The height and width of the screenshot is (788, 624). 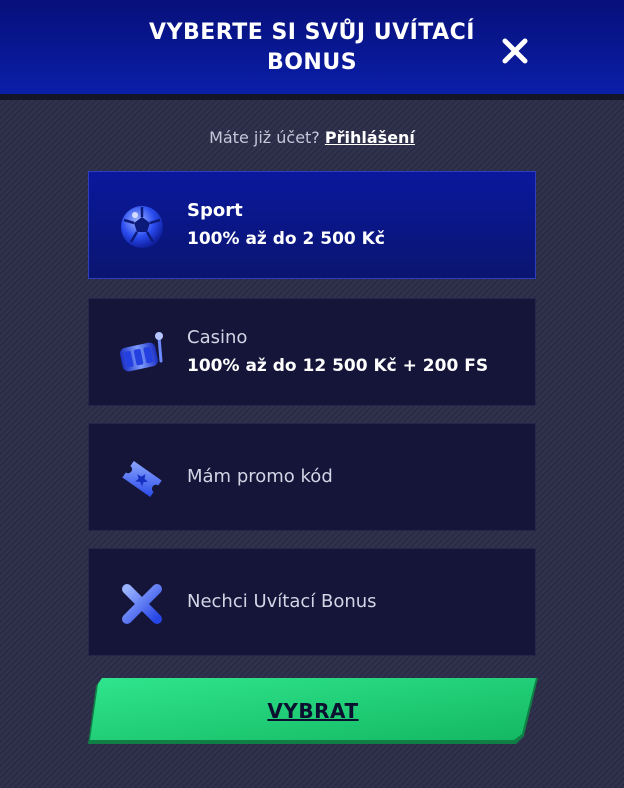 I want to click on slot-reel-icon, so click(x=141, y=352).